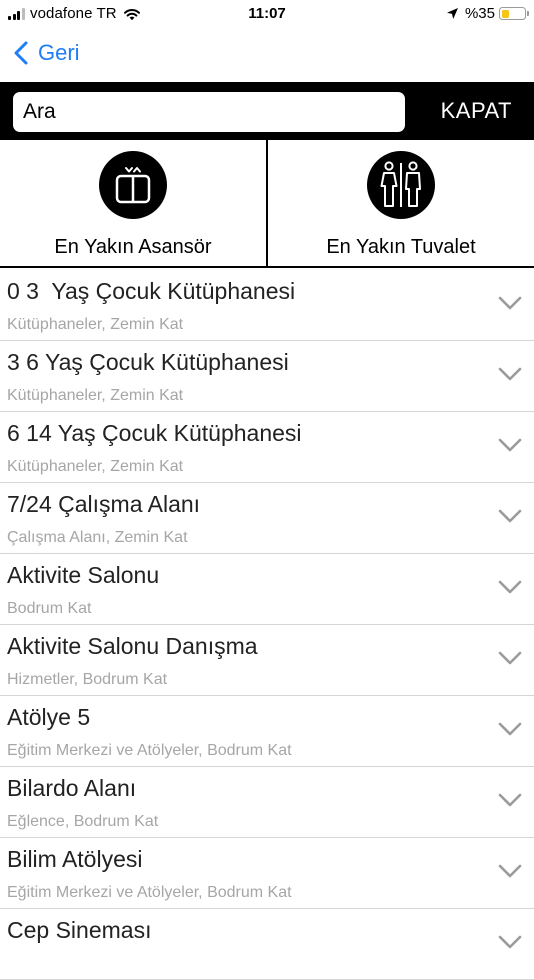  I want to click on nearest-restroom-button: En Yakın Tuvalet, so click(400, 203).